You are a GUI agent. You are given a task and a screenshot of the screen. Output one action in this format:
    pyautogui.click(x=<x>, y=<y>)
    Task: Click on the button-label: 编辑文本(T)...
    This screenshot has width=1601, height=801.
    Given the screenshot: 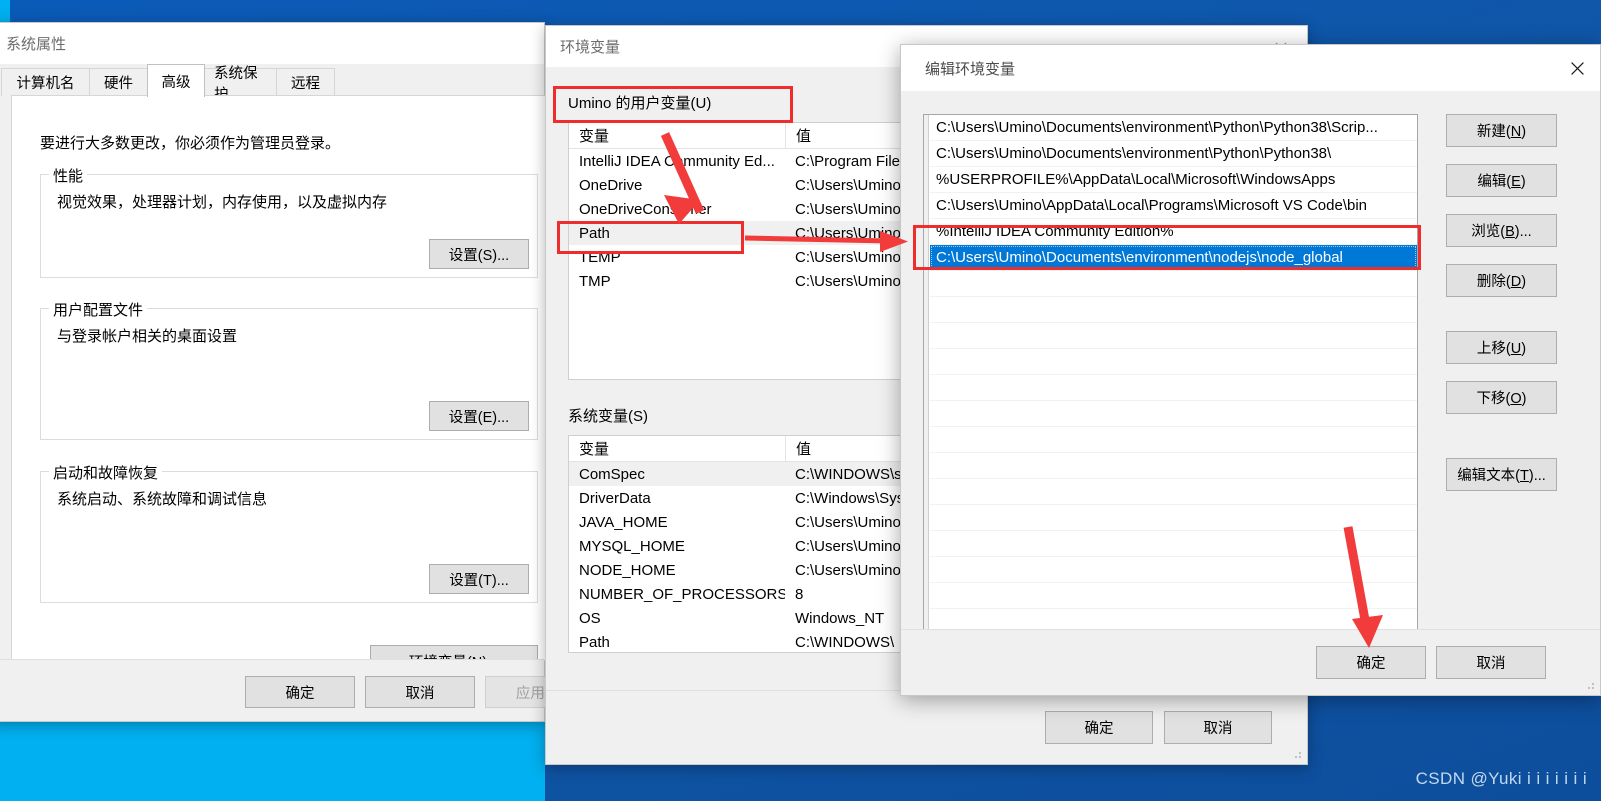 What is the action you would take?
    pyautogui.click(x=1501, y=476)
    